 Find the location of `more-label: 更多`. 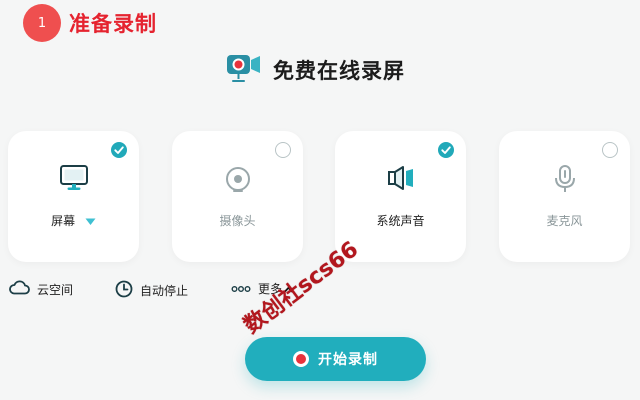

more-label: 更多 is located at coordinates (270, 289).